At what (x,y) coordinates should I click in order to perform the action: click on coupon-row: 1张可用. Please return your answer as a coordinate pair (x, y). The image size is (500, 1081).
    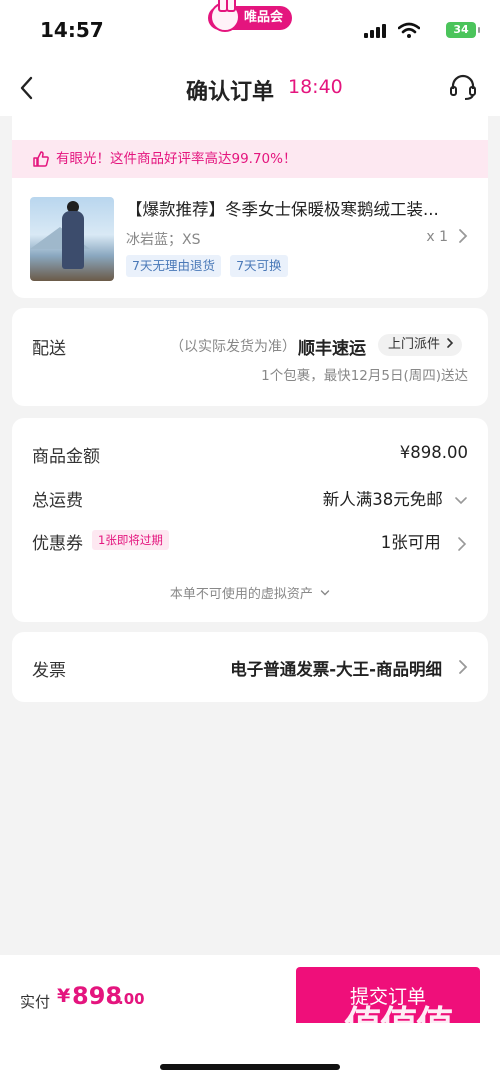
    Looking at the image, I should click on (424, 541).